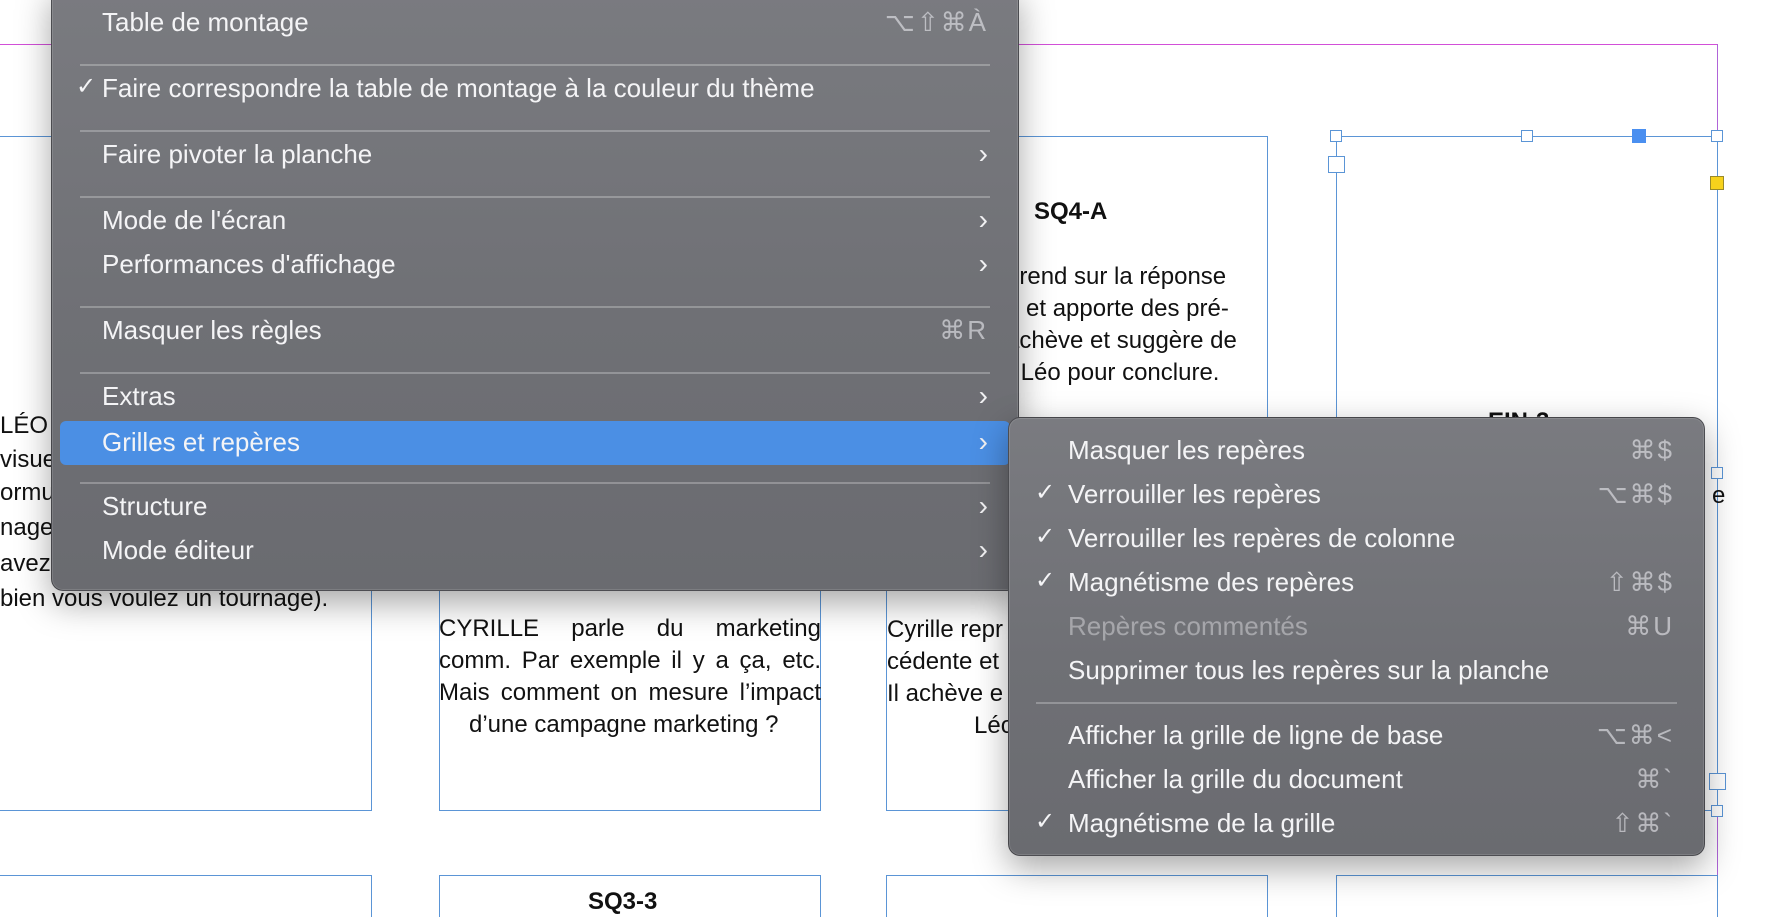 The height and width of the screenshot is (917, 1777). What do you see at coordinates (1336, 136) in the screenshot?
I see `selection-handle-top-left` at bounding box center [1336, 136].